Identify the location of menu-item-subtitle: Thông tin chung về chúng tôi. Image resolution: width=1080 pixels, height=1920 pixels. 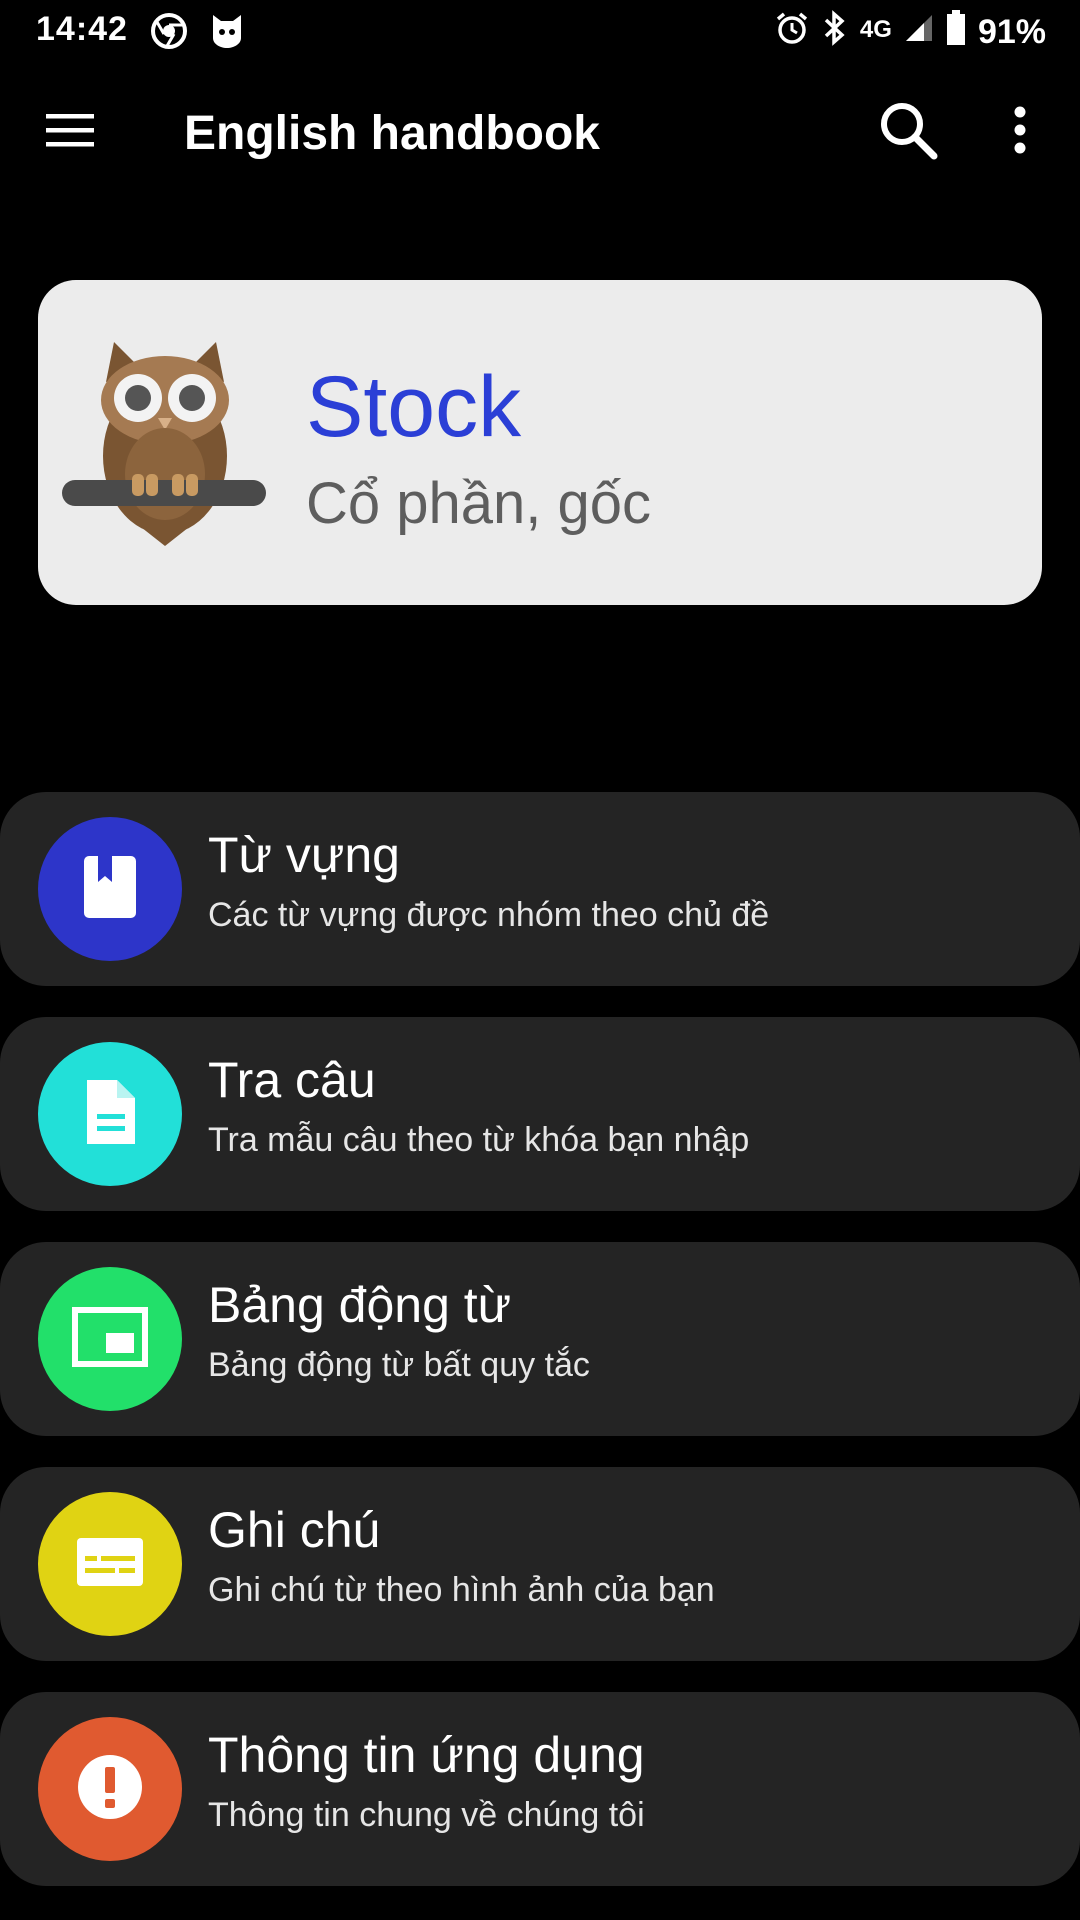
(426, 1815).